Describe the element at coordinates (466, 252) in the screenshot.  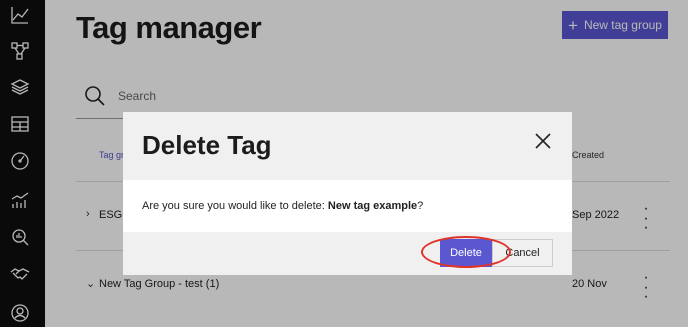
I see `highlight-annotation` at that location.